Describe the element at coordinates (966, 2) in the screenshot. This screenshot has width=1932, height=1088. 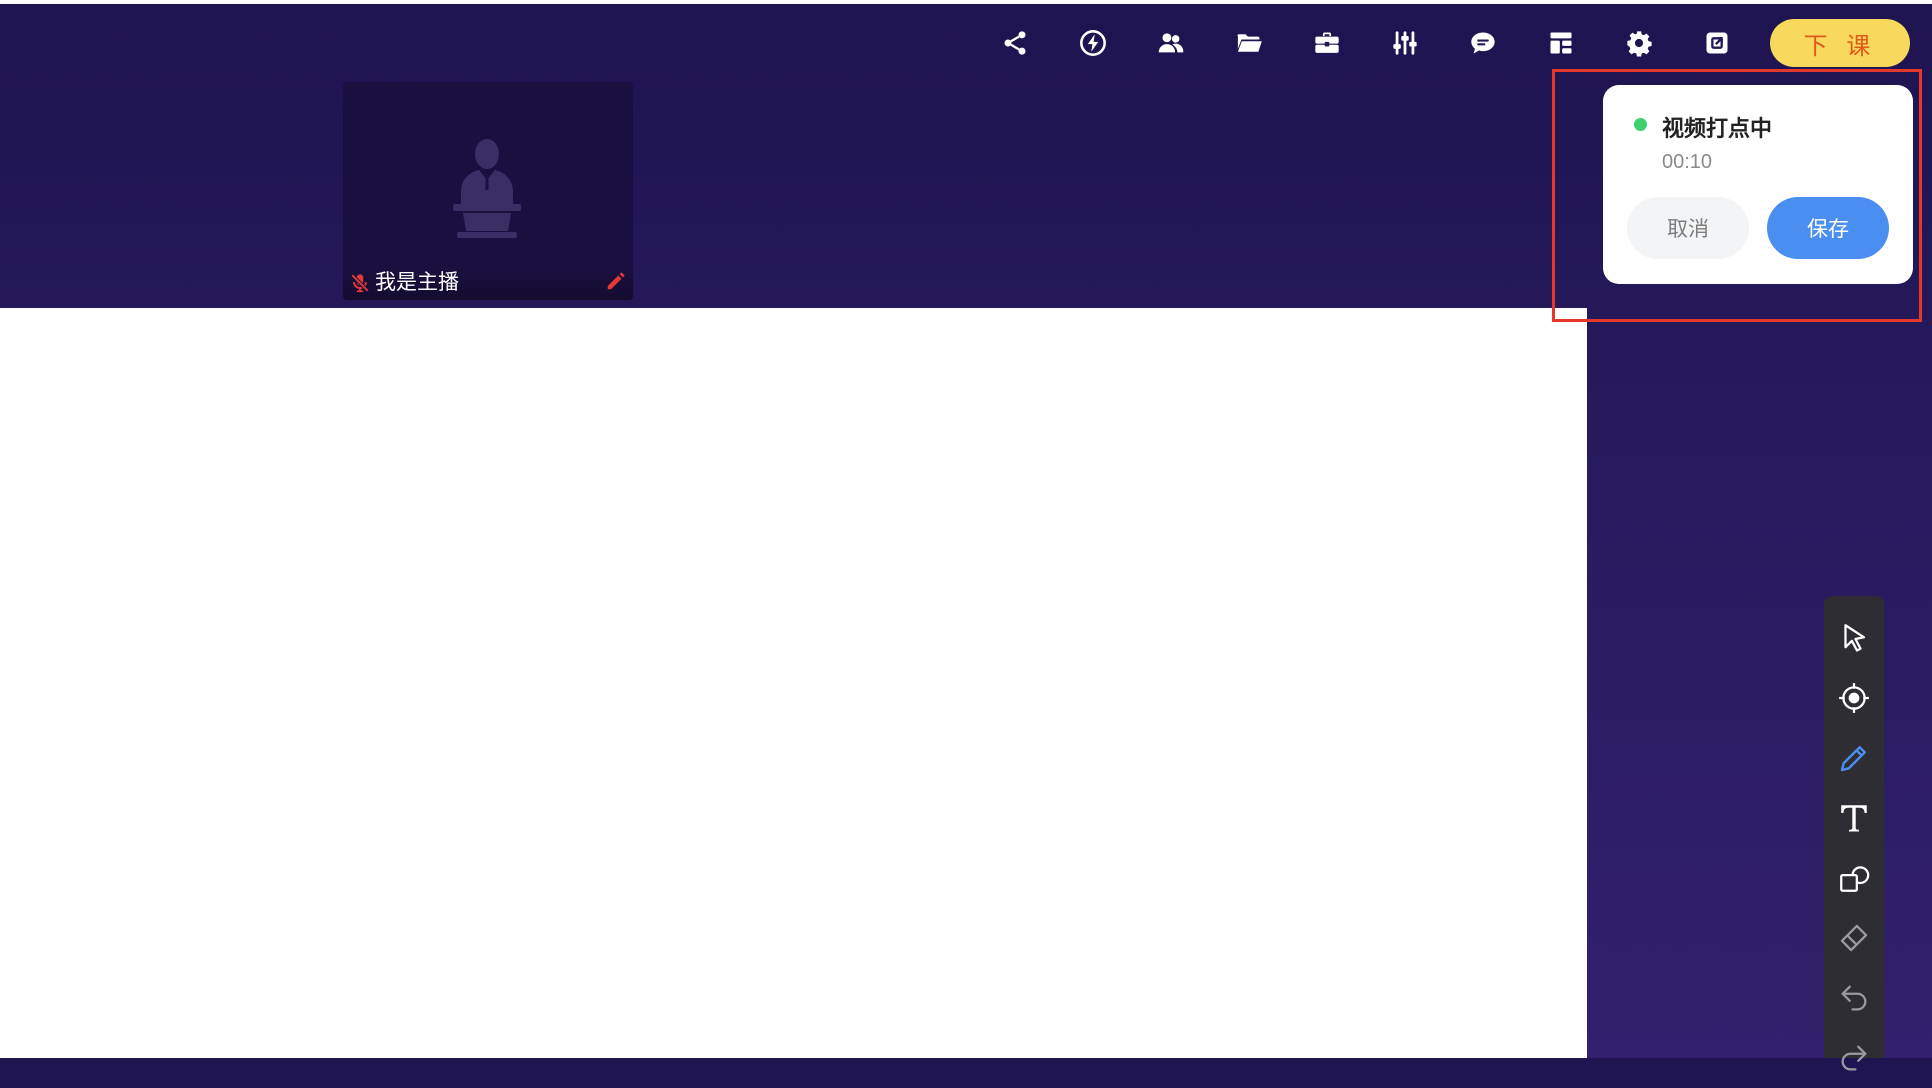
I see `top-edge-strip` at that location.